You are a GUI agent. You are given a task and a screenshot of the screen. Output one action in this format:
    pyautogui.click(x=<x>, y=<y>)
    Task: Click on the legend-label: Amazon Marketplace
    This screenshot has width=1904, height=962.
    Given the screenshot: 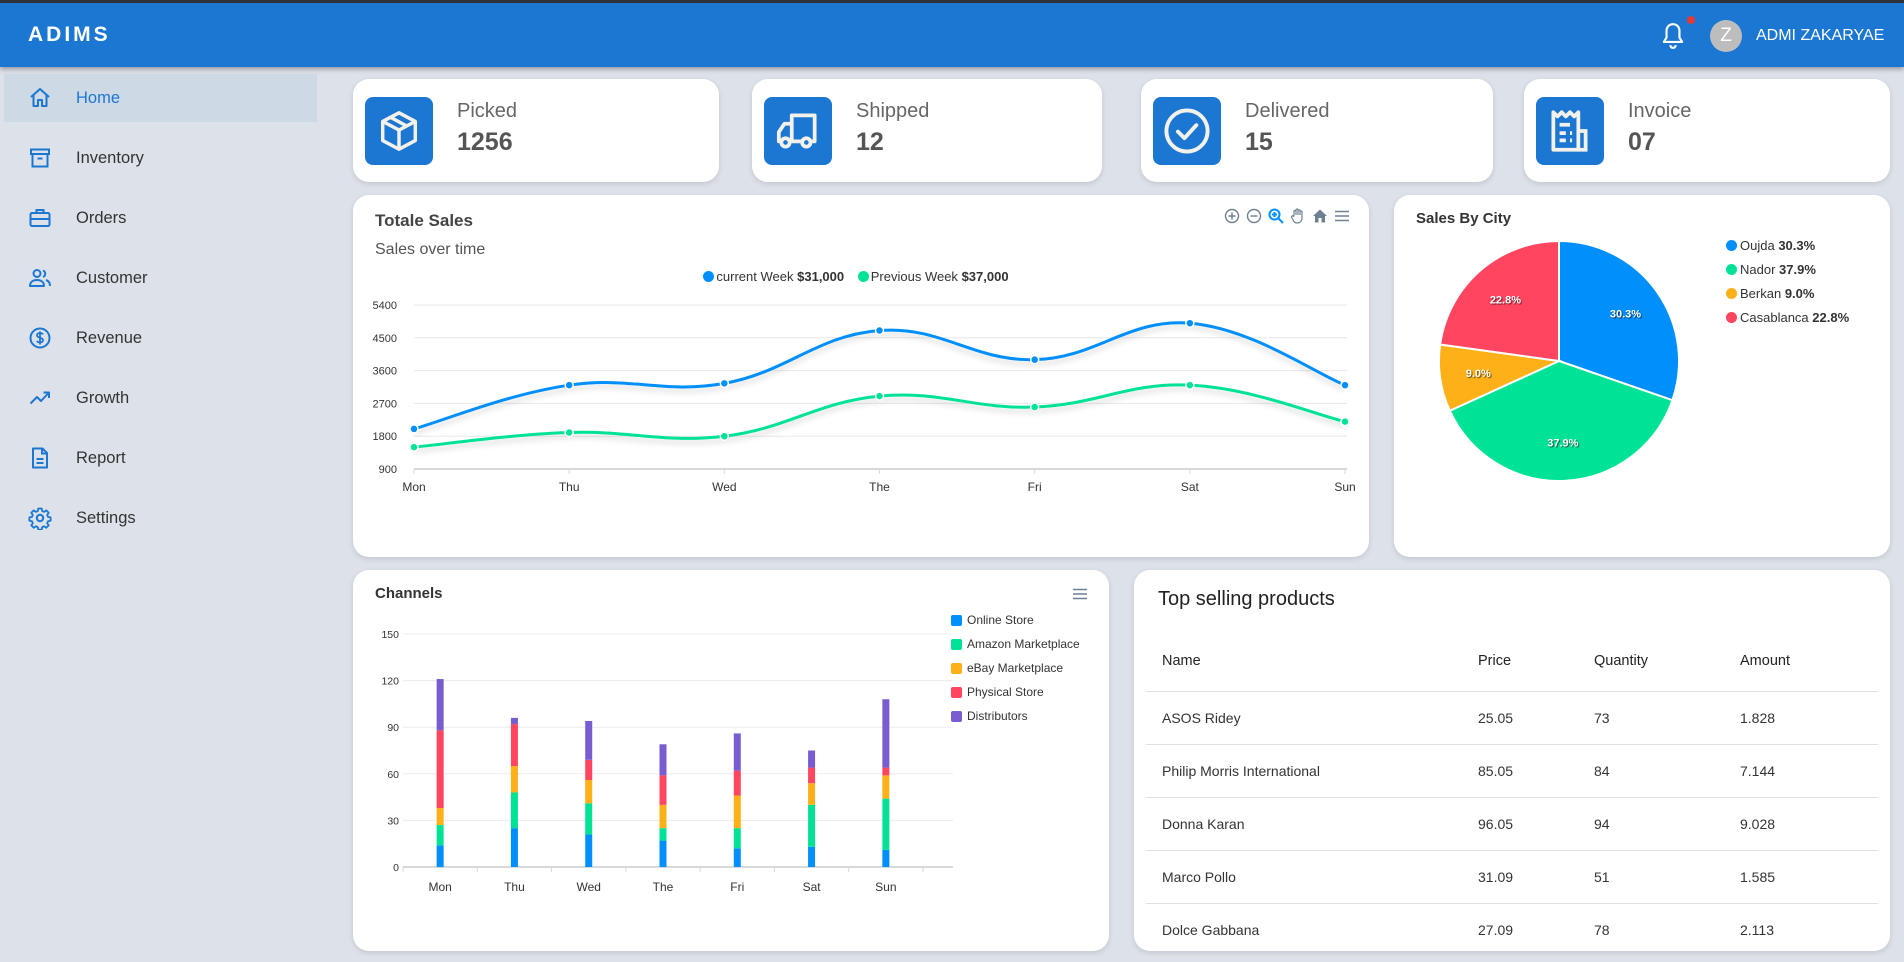 What is the action you would take?
    pyautogui.click(x=1023, y=644)
    